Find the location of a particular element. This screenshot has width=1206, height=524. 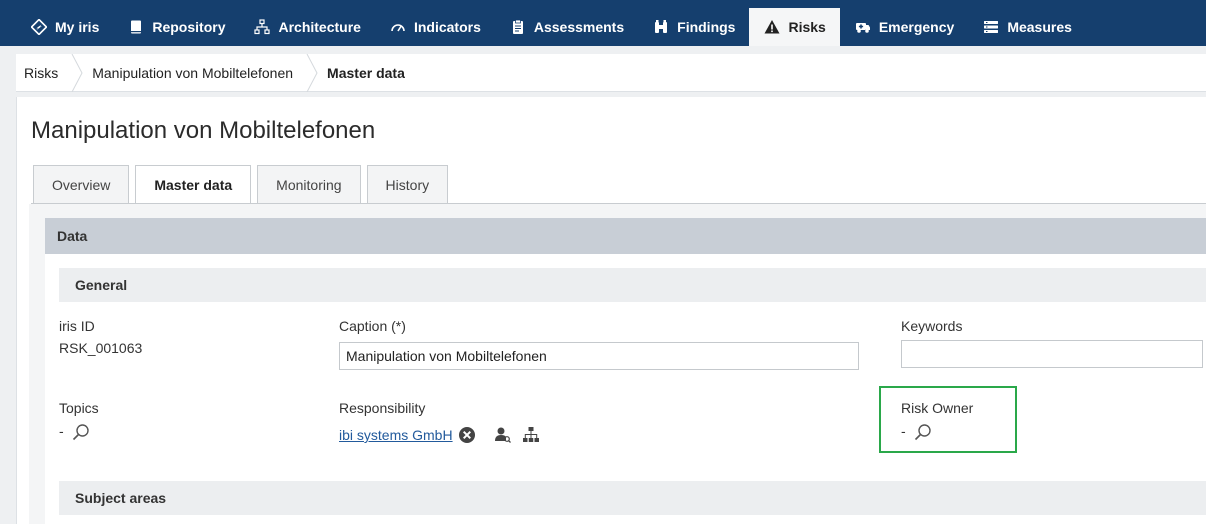

org-structure-icon is located at coordinates (531, 436).